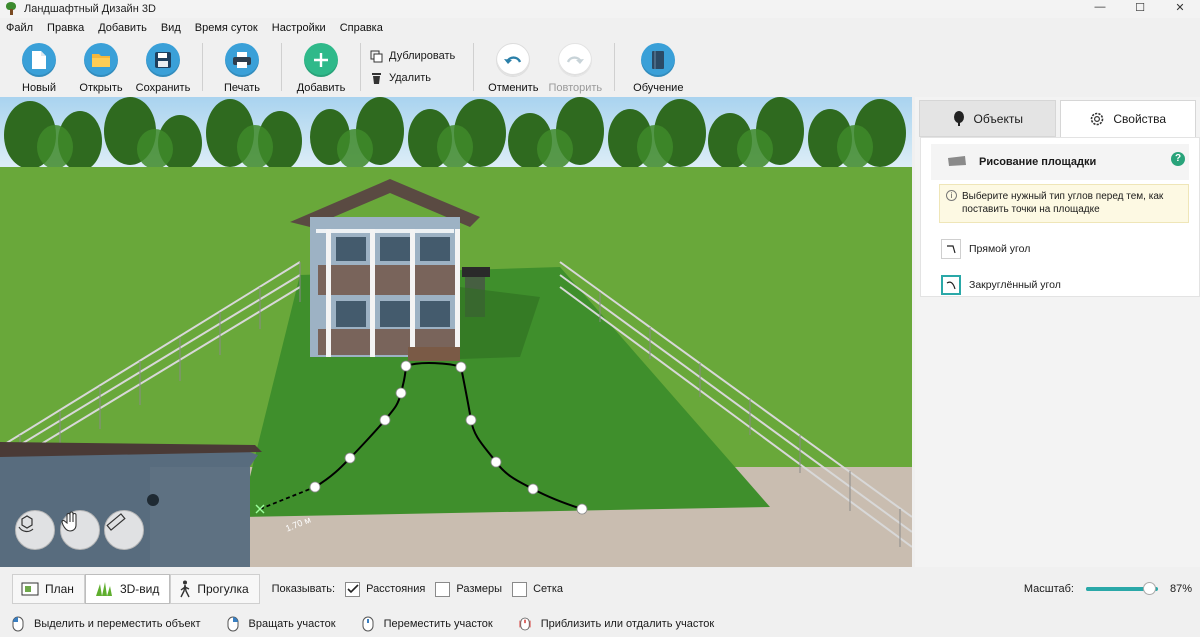 The height and width of the screenshot is (637, 1200). I want to click on pan-view-button, so click(80, 530).